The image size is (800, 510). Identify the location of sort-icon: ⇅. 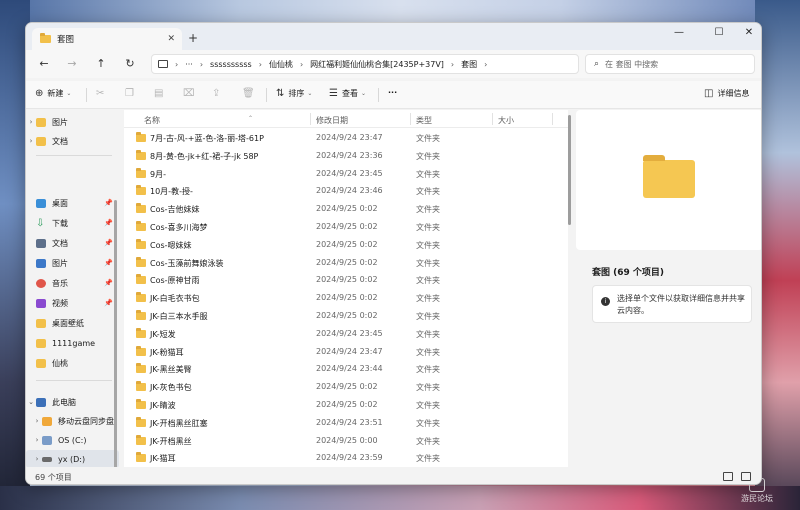
(280, 93).